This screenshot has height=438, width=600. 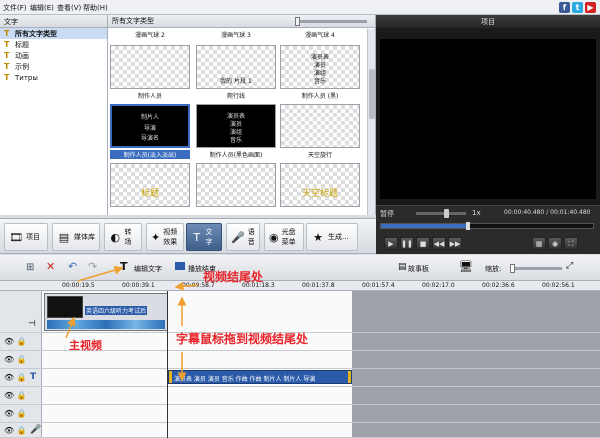 What do you see at coordinates (30, 267) in the screenshot?
I see `split-icon: ⊞` at bounding box center [30, 267].